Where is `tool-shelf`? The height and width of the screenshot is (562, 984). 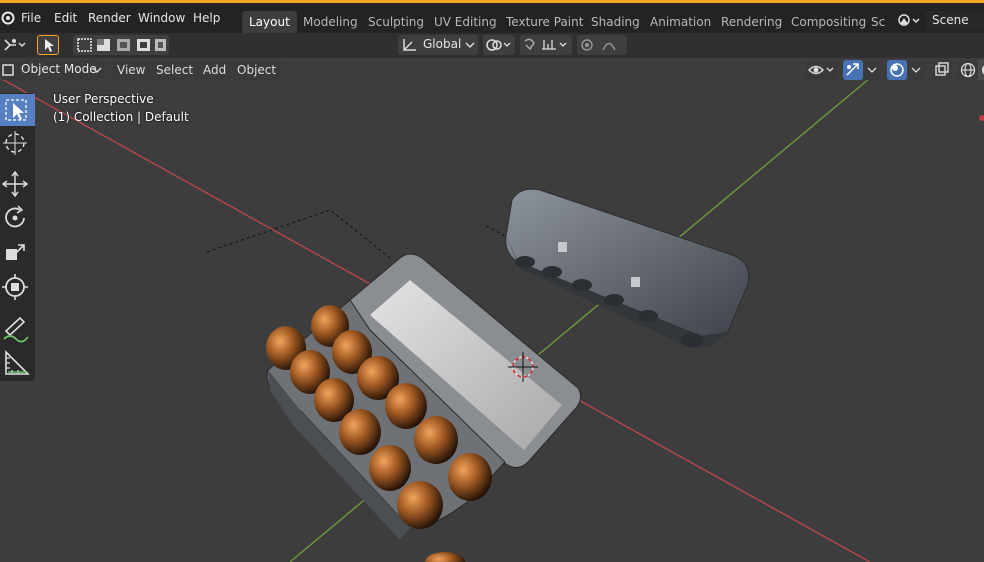
tool-shelf is located at coordinates (17, 237).